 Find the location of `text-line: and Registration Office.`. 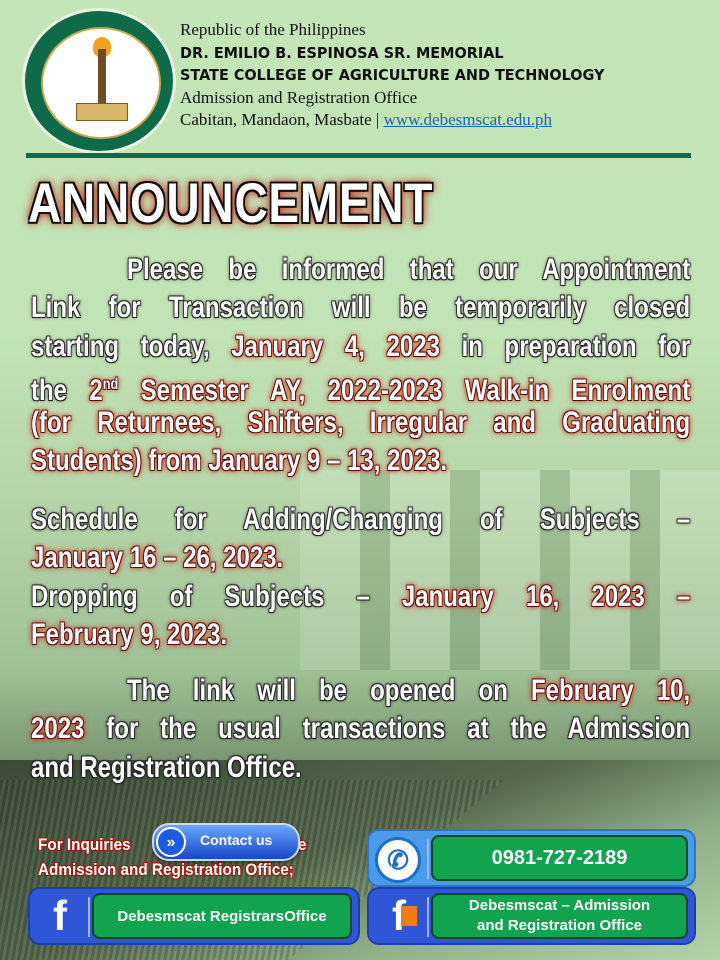

text-line: and Registration Office. is located at coordinates (166, 767).